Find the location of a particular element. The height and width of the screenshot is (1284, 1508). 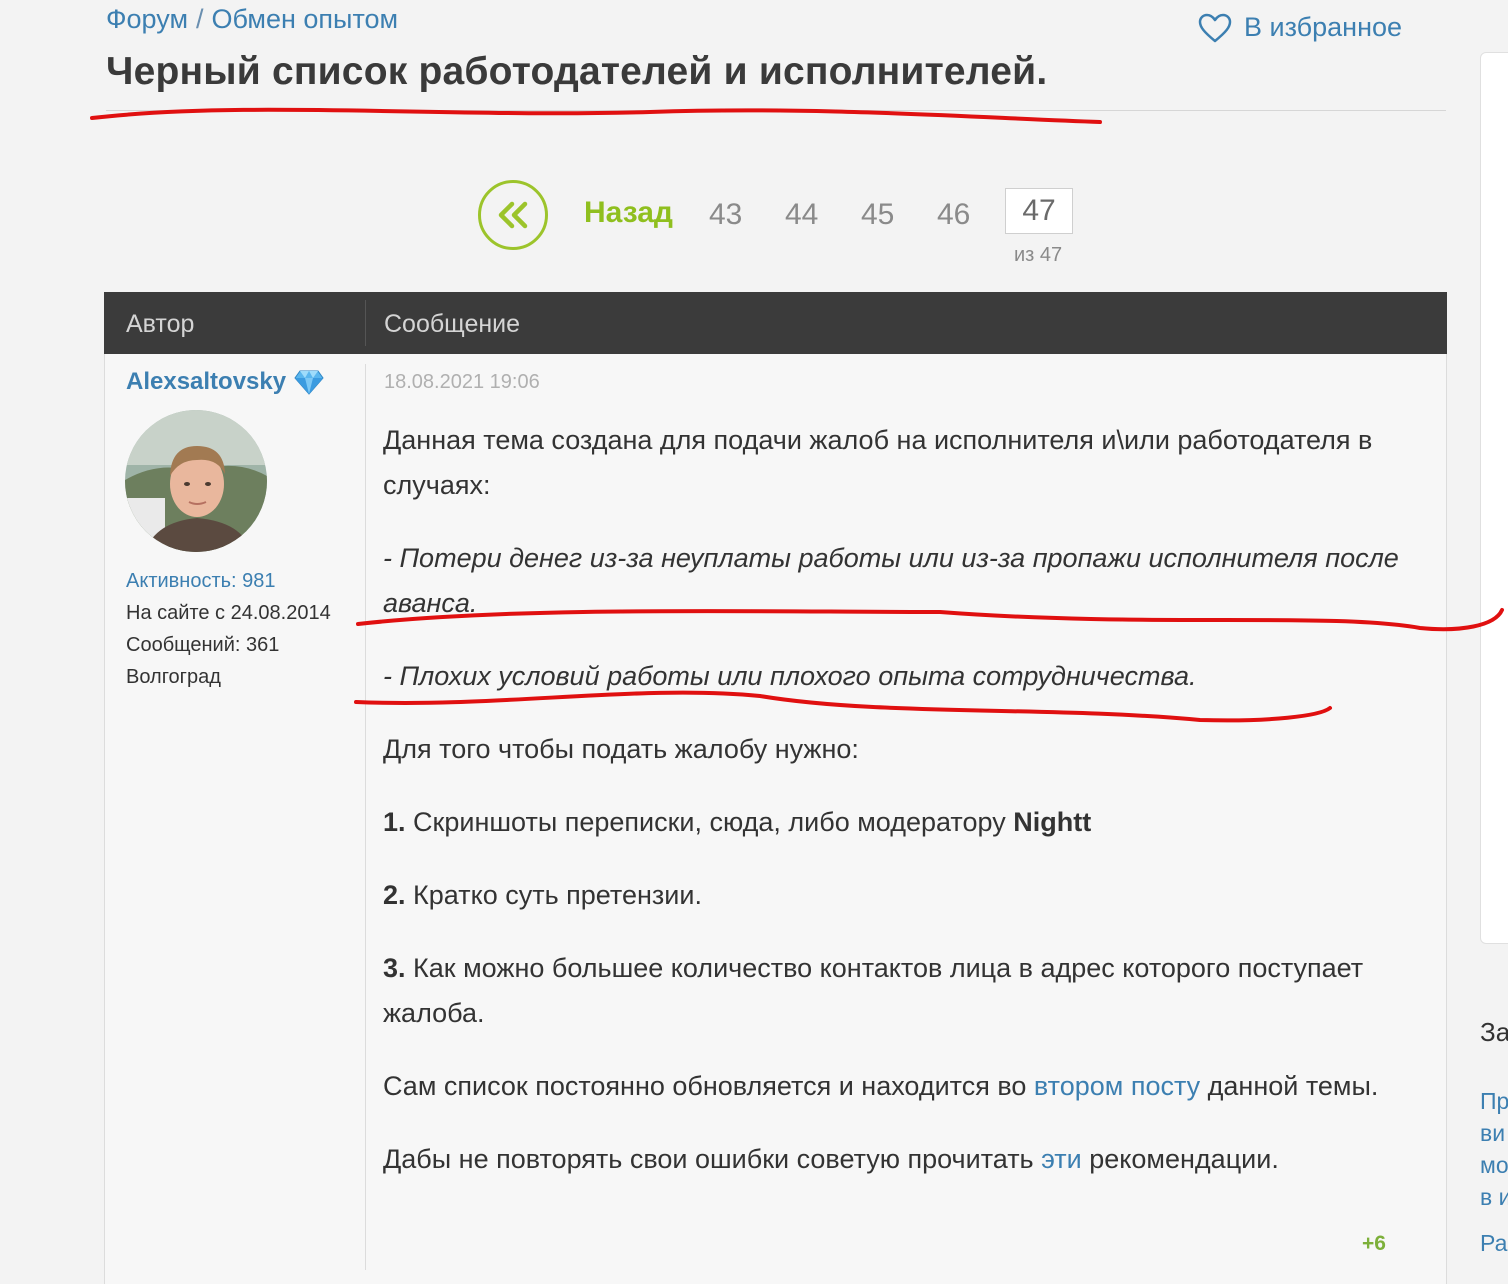

post-paragraph-2: Для того чтобы подать жалобу нужно: is located at coordinates (621, 749).